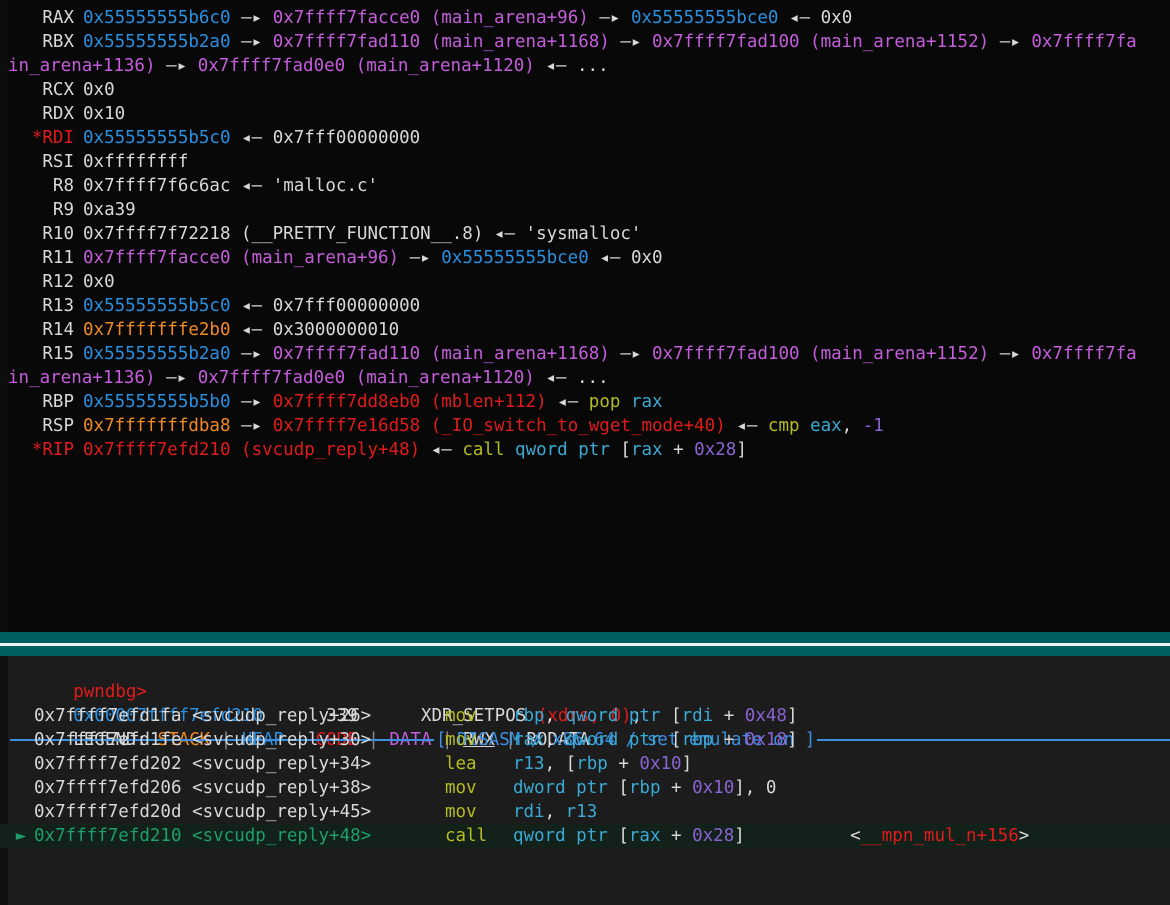  I want to click on disasm-symbol: <svcudp_reply+30>, so click(282, 740).